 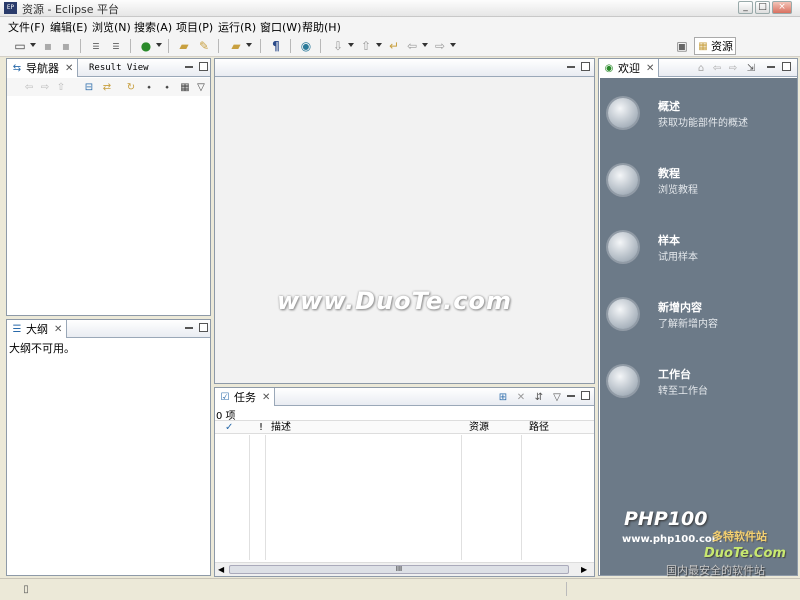 What do you see at coordinates (111, 27) in the screenshot?
I see `menu-navigate: 浏览(N)` at bounding box center [111, 27].